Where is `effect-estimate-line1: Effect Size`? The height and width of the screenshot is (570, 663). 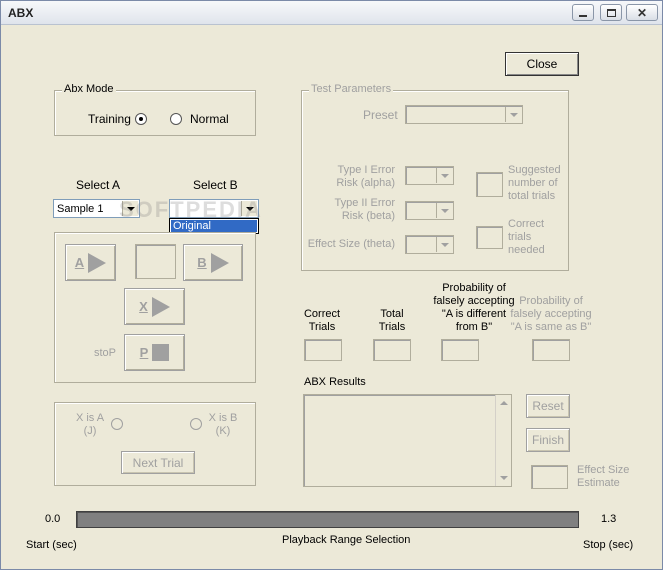 effect-estimate-line1: Effect Size is located at coordinates (603, 470).